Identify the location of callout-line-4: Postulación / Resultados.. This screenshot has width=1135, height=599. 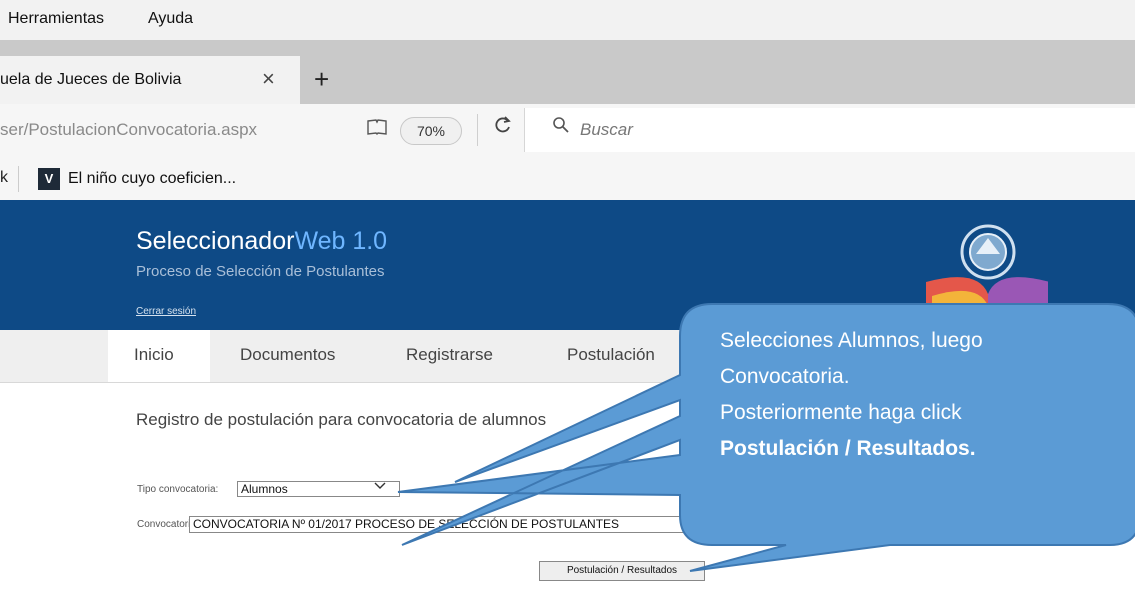
(848, 448).